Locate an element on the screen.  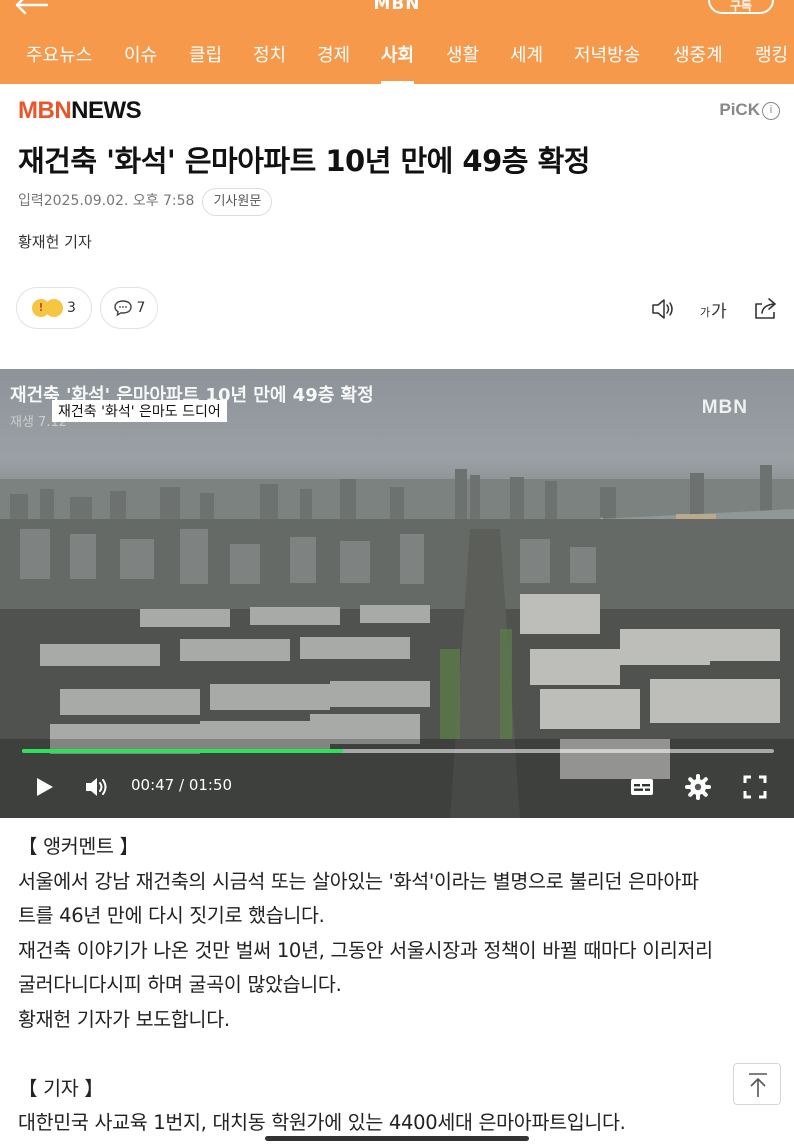
video-time: 00:47 / 01:50 is located at coordinates (182, 785).